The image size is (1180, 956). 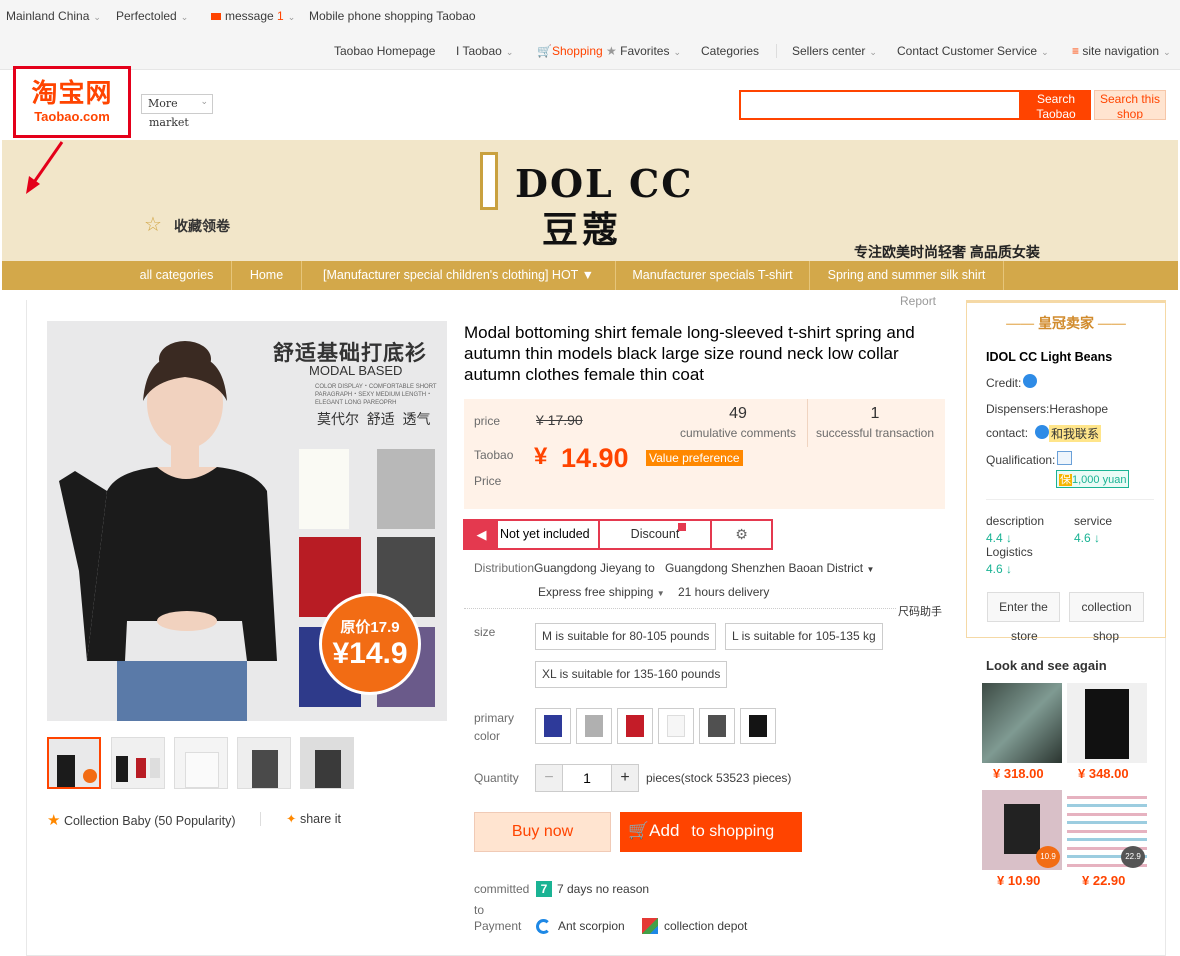 What do you see at coordinates (392, 16) in the screenshot?
I see `mobile-shopping-link: Mobile phone shopping Taobao` at bounding box center [392, 16].